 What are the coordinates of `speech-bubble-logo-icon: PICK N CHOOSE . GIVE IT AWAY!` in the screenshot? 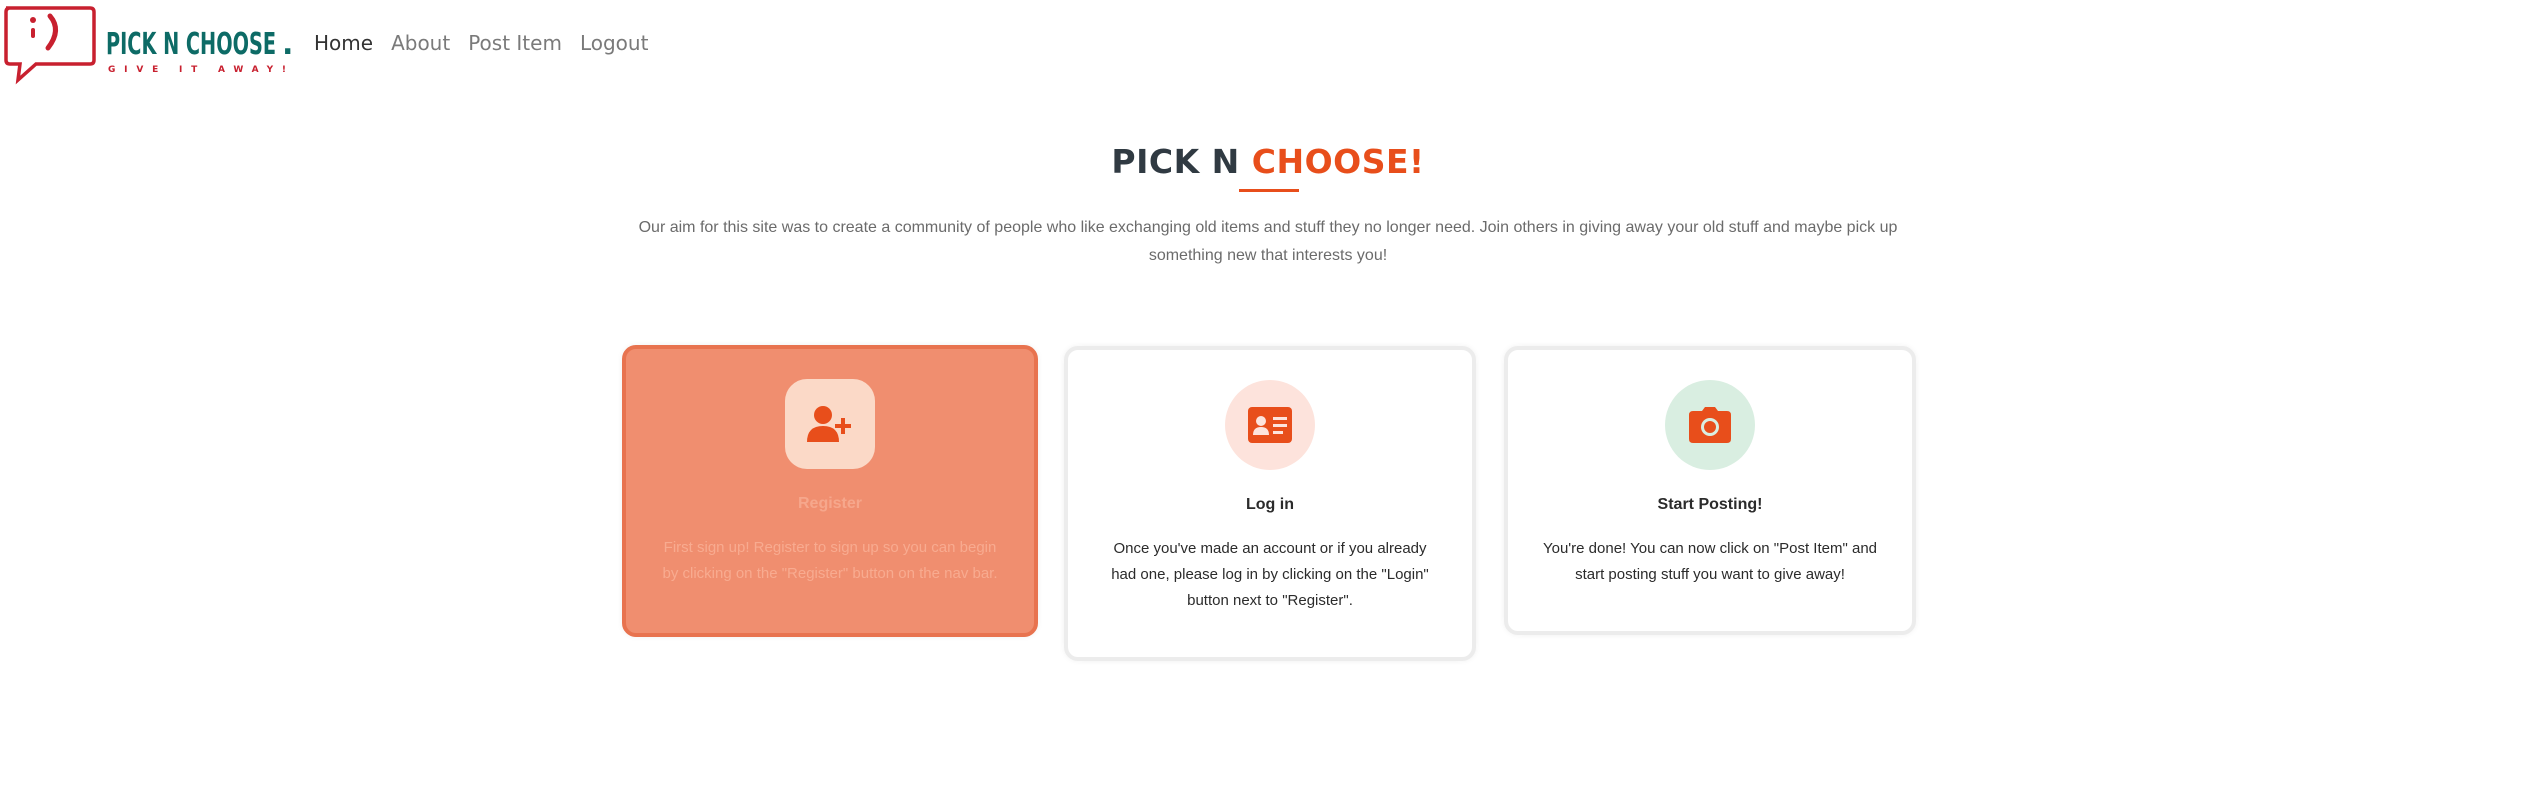 It's located at (148, 45).